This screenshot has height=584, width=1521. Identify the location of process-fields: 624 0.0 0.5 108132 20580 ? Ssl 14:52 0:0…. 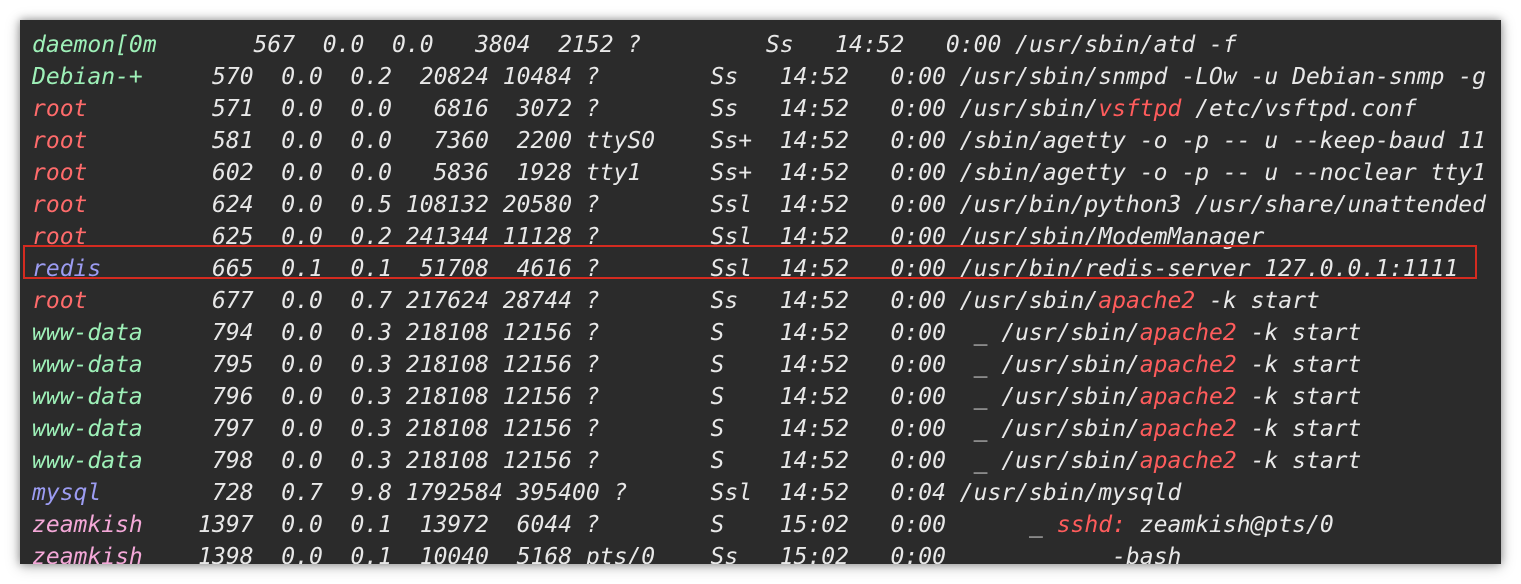
(786, 205).